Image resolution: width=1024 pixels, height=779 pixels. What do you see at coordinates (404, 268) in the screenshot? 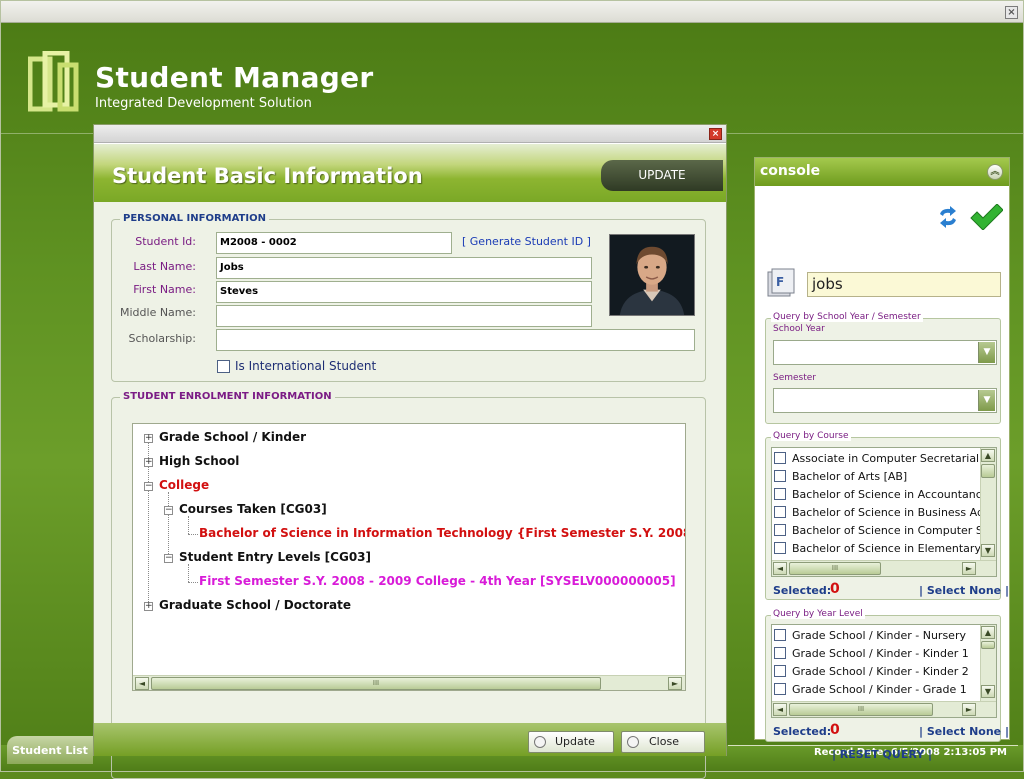
I see `last-name-field: Jobs` at bounding box center [404, 268].